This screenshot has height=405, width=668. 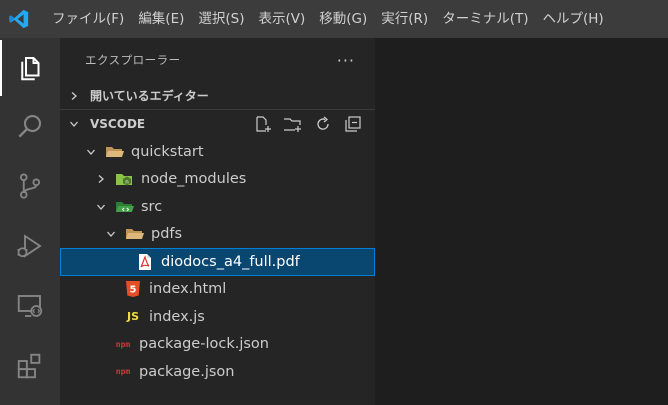 I want to click on source-control-icon, so click(x=30, y=186).